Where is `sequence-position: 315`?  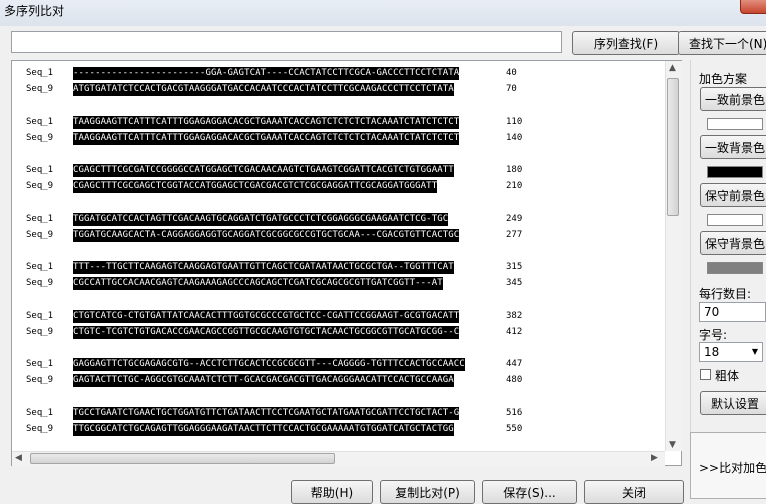
sequence-position: 315 is located at coordinates (514, 267).